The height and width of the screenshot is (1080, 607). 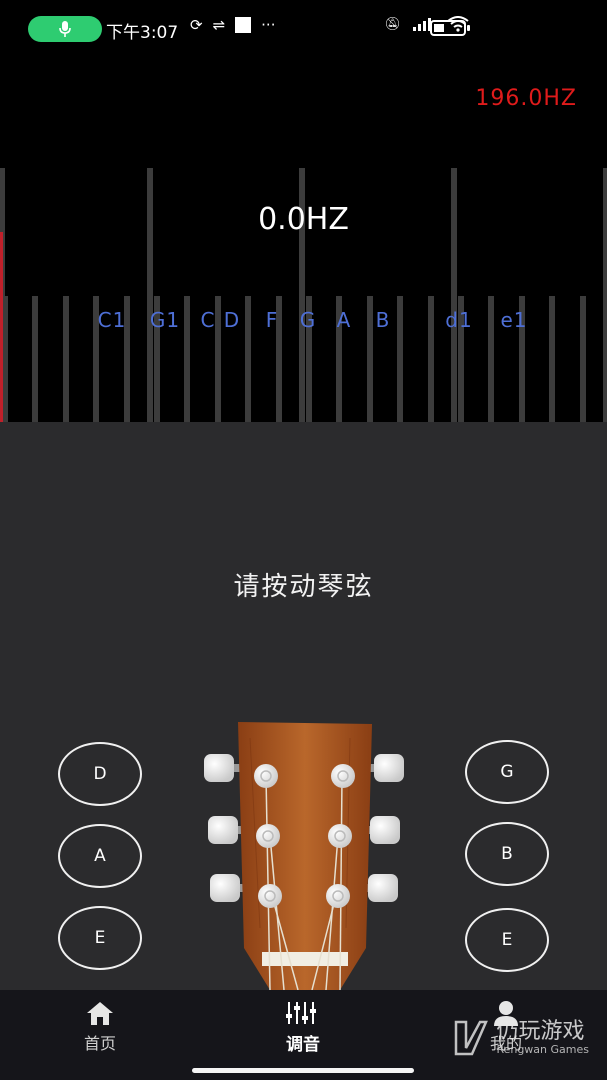 What do you see at coordinates (232, 25) in the screenshot?
I see `status-notification-icons: ⟳ ⇌ ···` at bounding box center [232, 25].